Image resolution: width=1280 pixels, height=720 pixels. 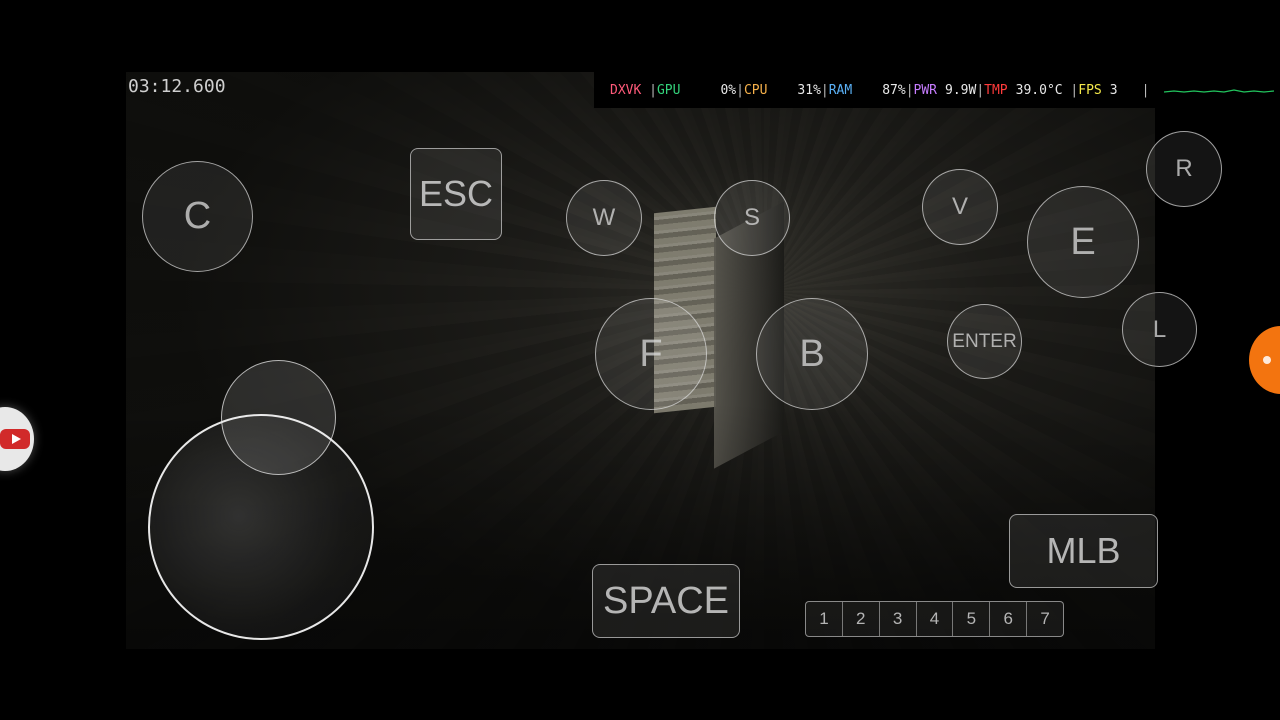 I want to click on key-b-button: B, so click(x=812, y=354).